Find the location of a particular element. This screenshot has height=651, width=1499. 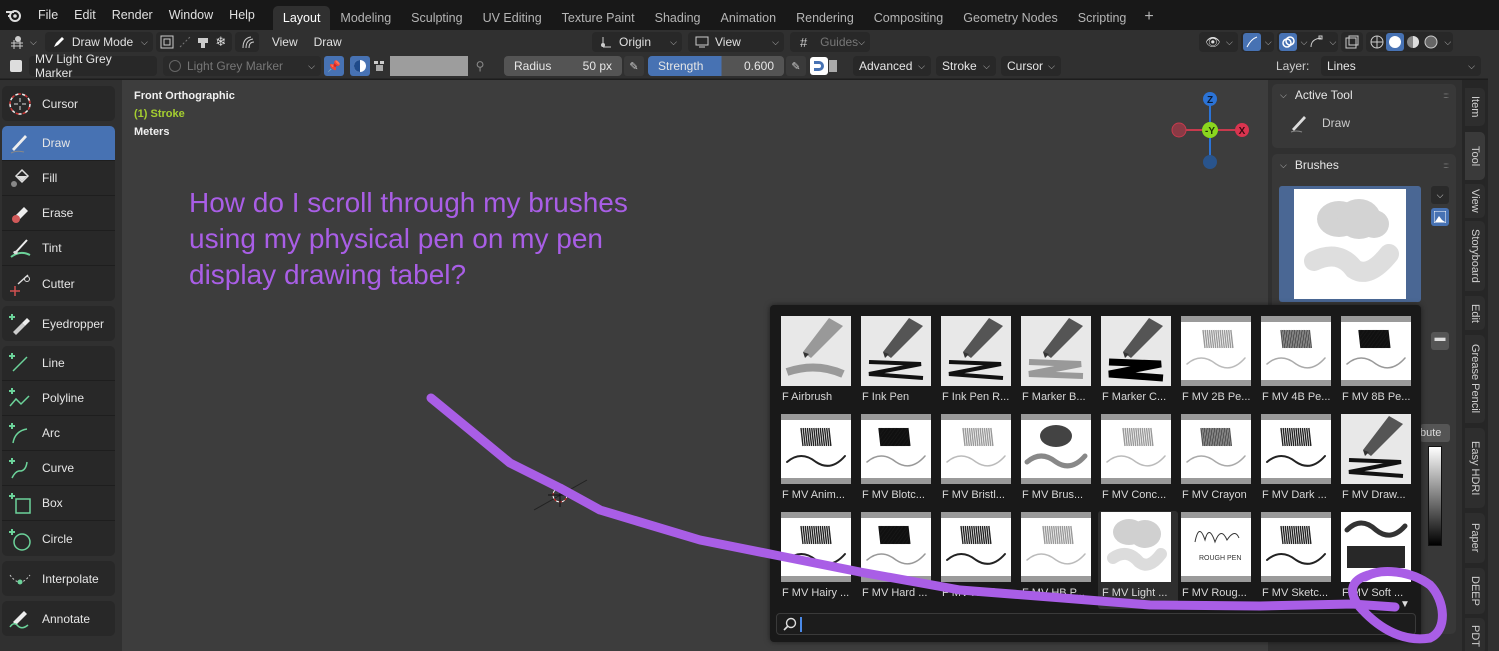

strength-pressure-button: ✎ is located at coordinates (796, 66).